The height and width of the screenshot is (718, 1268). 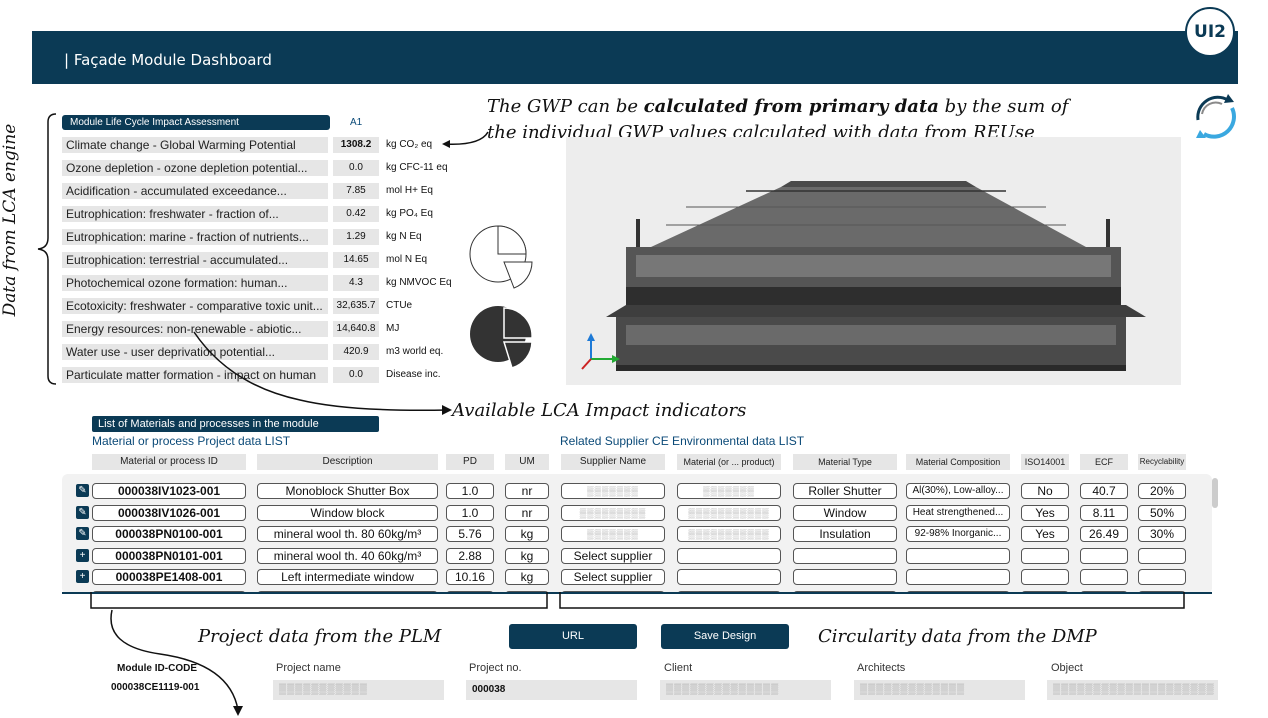 I want to click on cell-id: 000038PN0100-001, so click(x=169, y=534).